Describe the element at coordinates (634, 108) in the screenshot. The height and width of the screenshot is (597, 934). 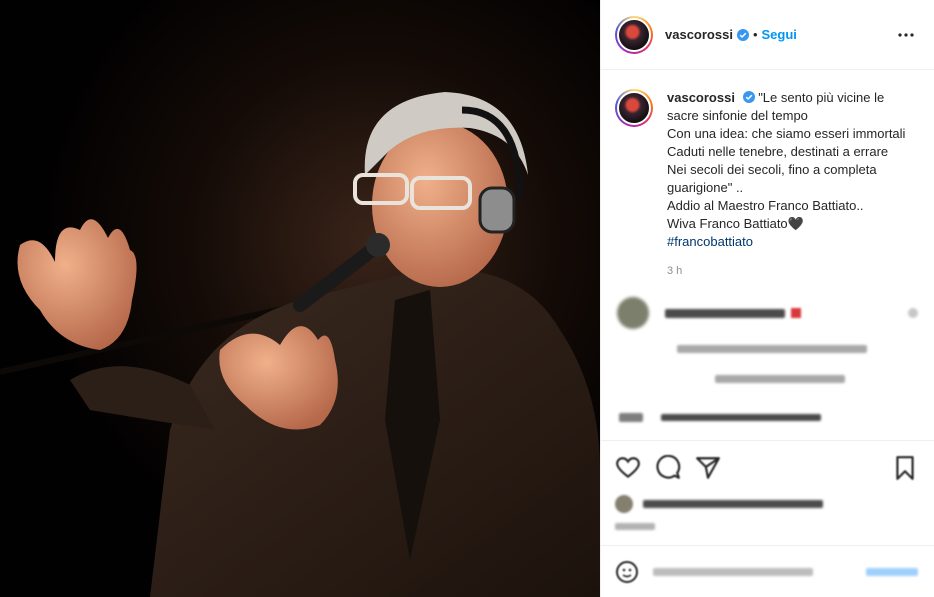
I see `caption-avatar` at that location.